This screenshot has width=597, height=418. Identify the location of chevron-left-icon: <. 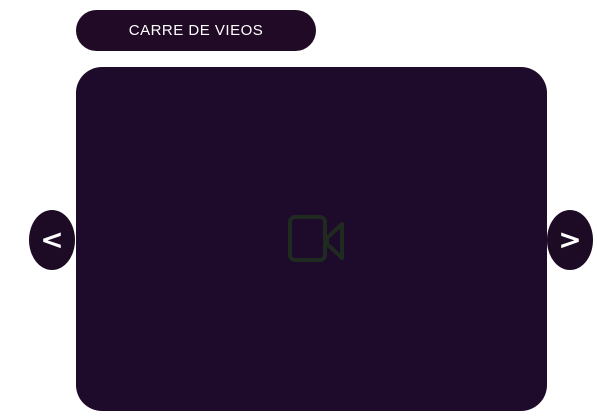
(52, 239).